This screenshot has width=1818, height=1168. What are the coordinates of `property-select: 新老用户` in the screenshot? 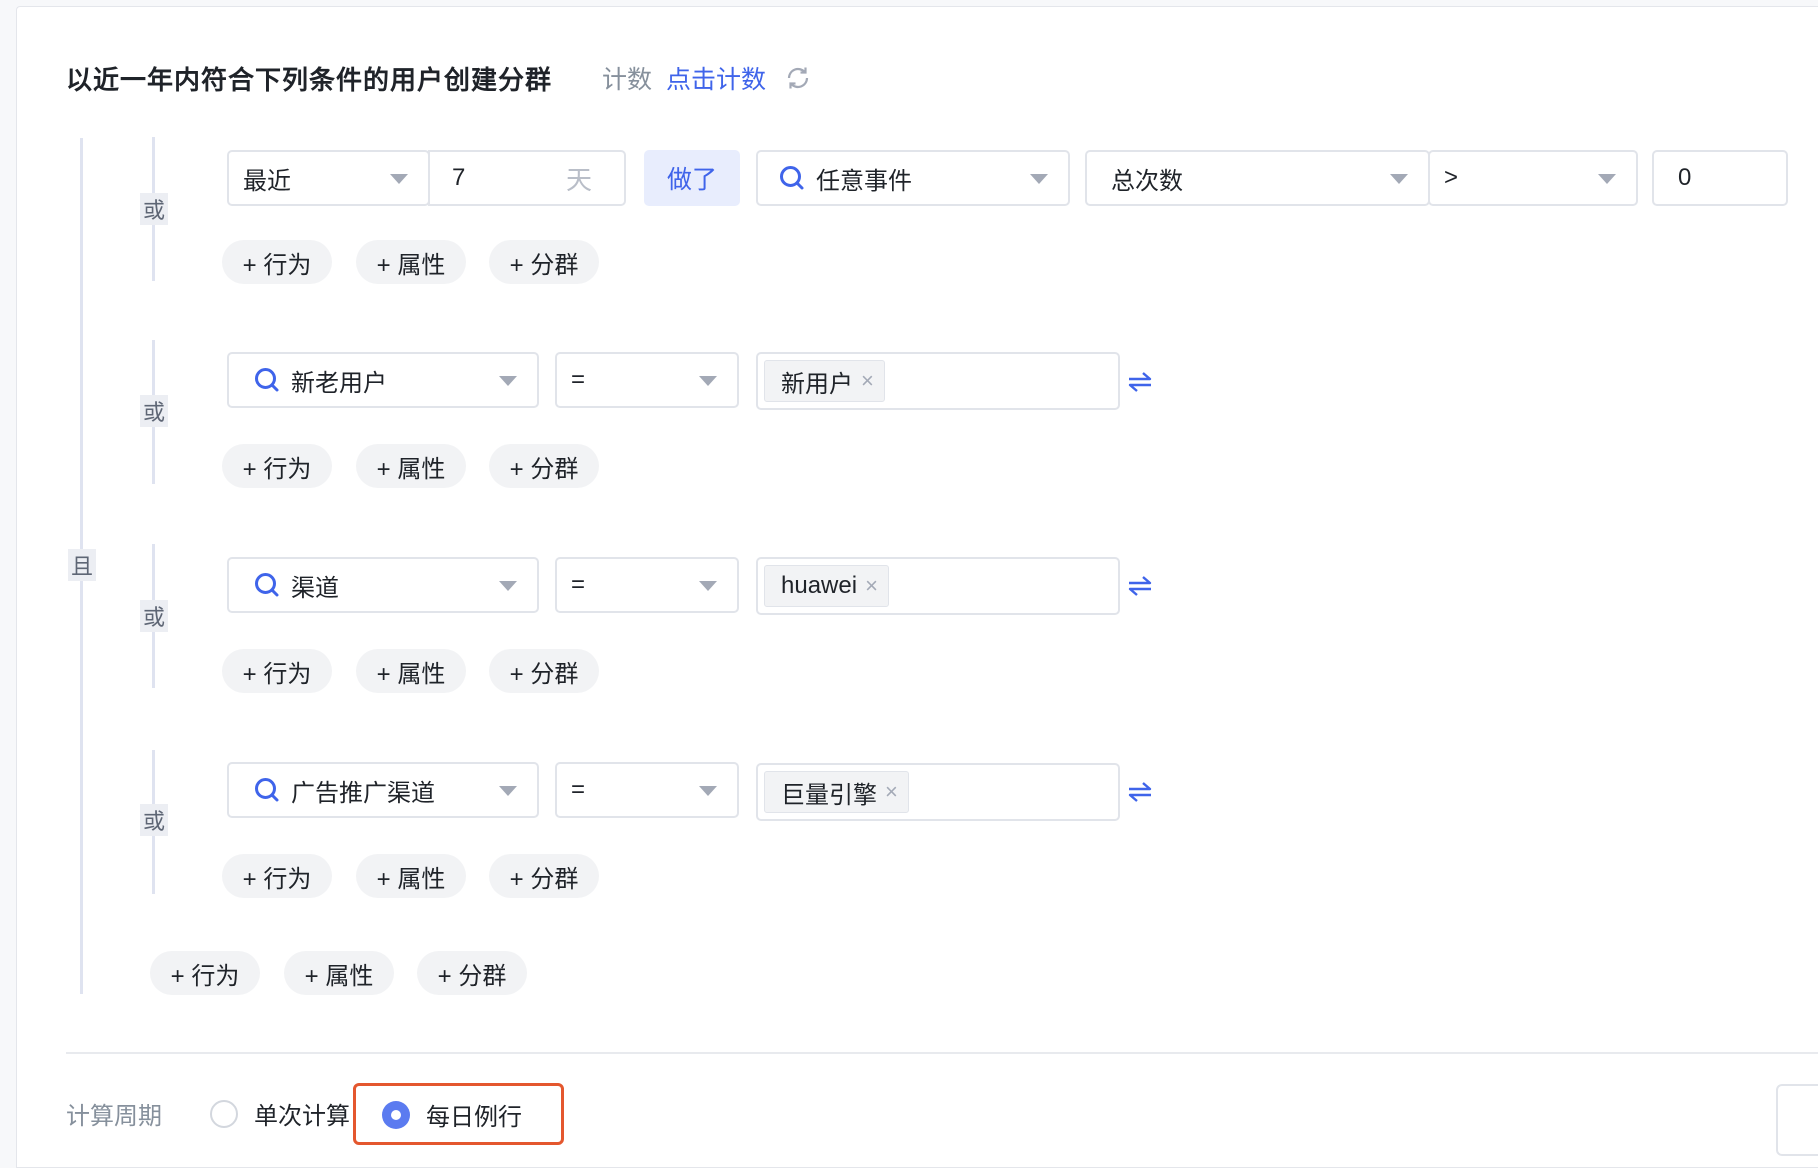 It's located at (383, 380).